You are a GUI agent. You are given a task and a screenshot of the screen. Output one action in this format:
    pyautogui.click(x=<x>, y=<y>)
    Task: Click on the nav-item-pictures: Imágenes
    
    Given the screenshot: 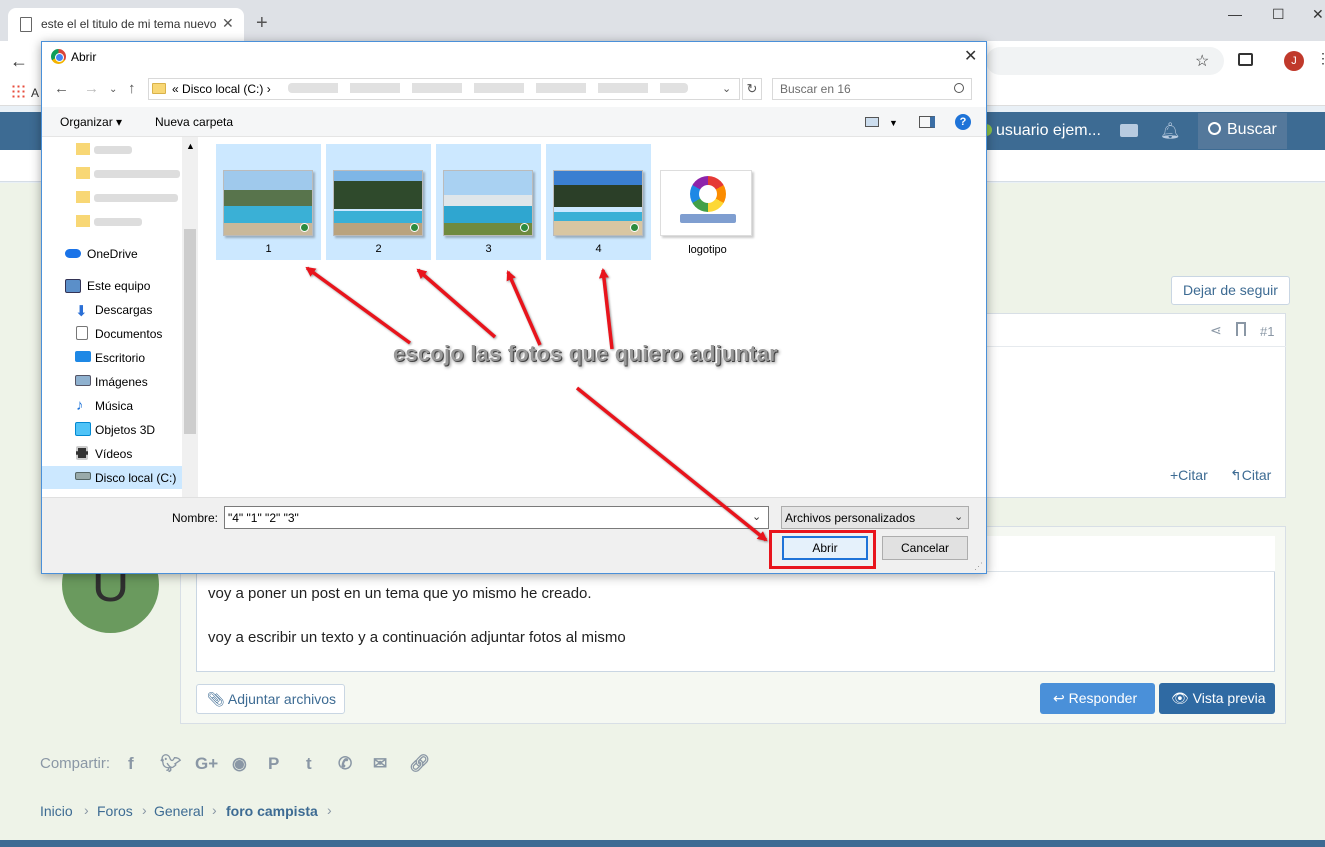 What is the action you would take?
    pyautogui.click(x=121, y=382)
    